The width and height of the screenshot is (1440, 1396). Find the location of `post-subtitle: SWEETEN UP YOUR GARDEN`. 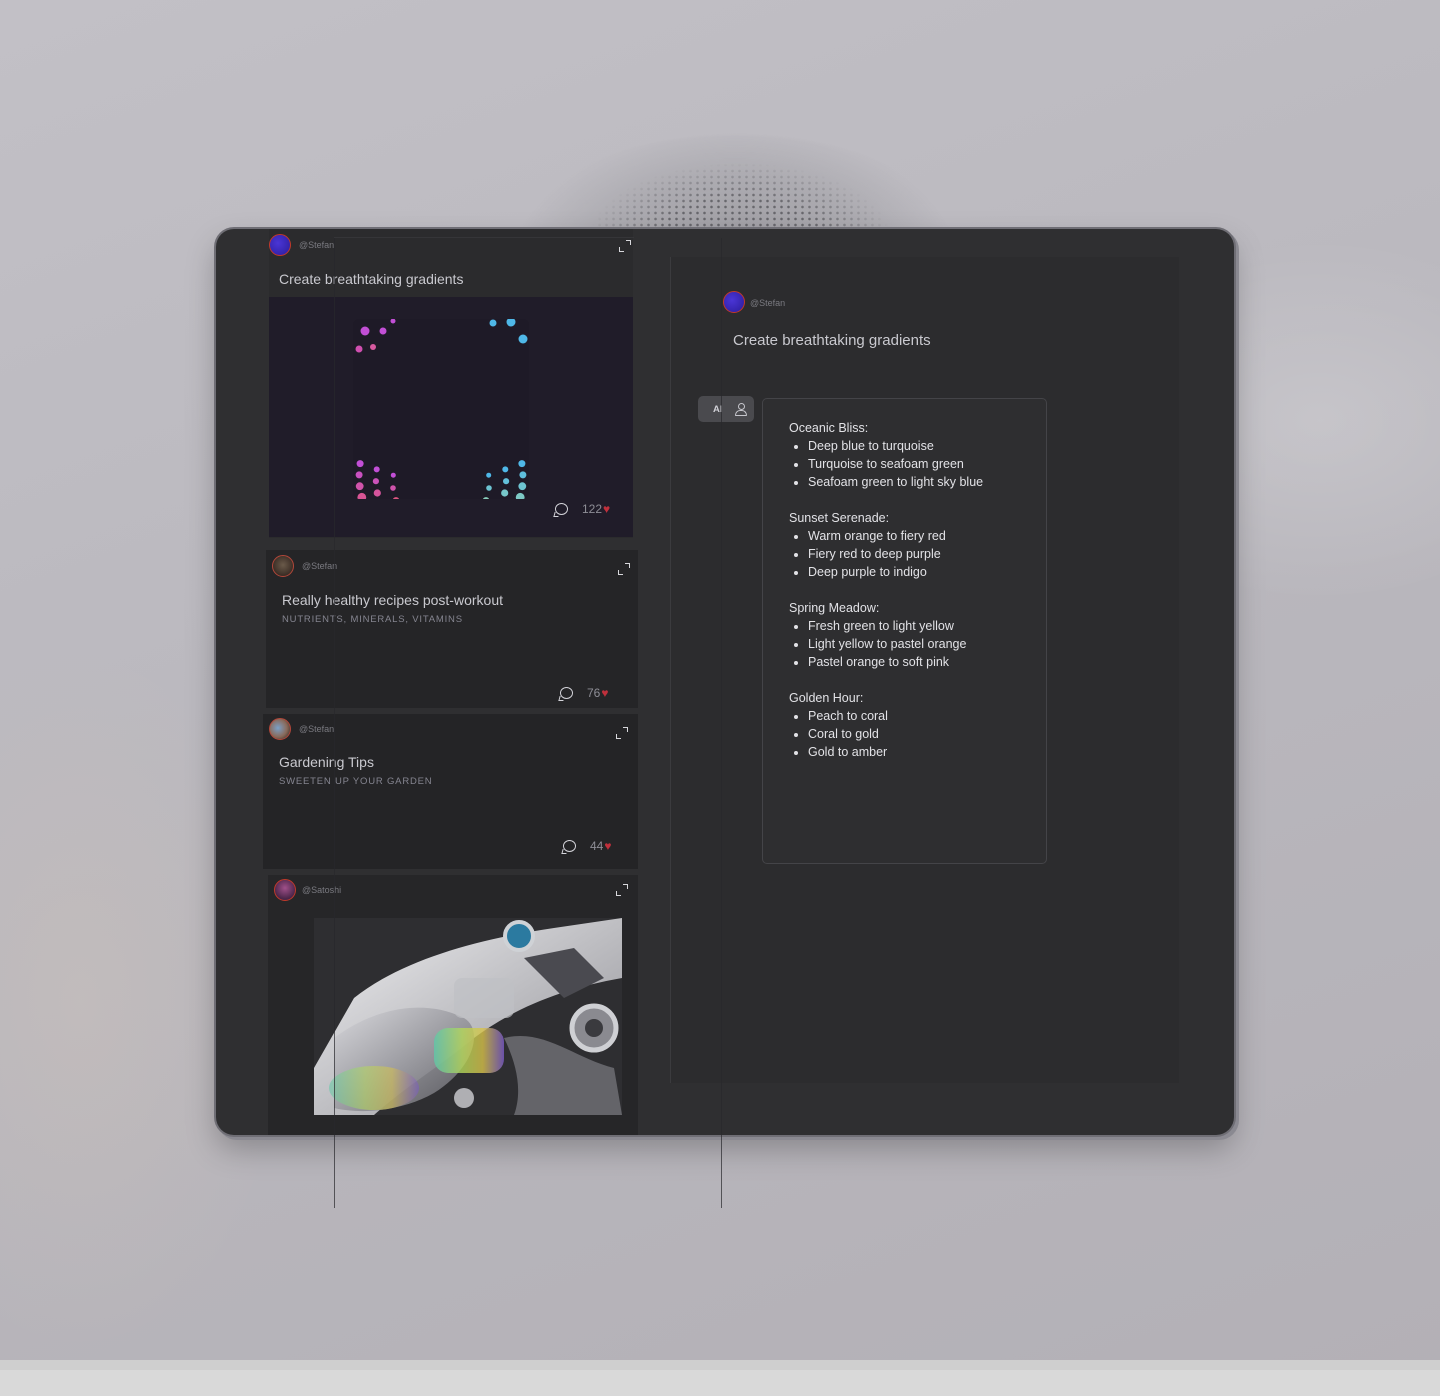

post-subtitle: SWEETEN UP YOUR GARDEN is located at coordinates (356, 781).